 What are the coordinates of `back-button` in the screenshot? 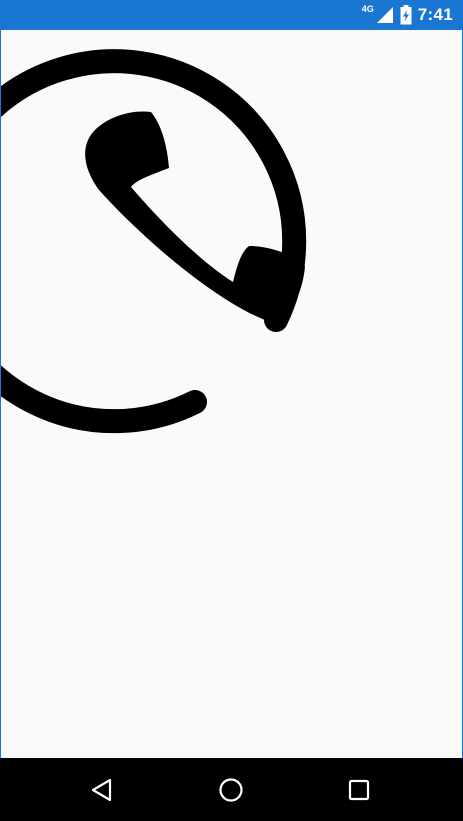 It's located at (102, 790).